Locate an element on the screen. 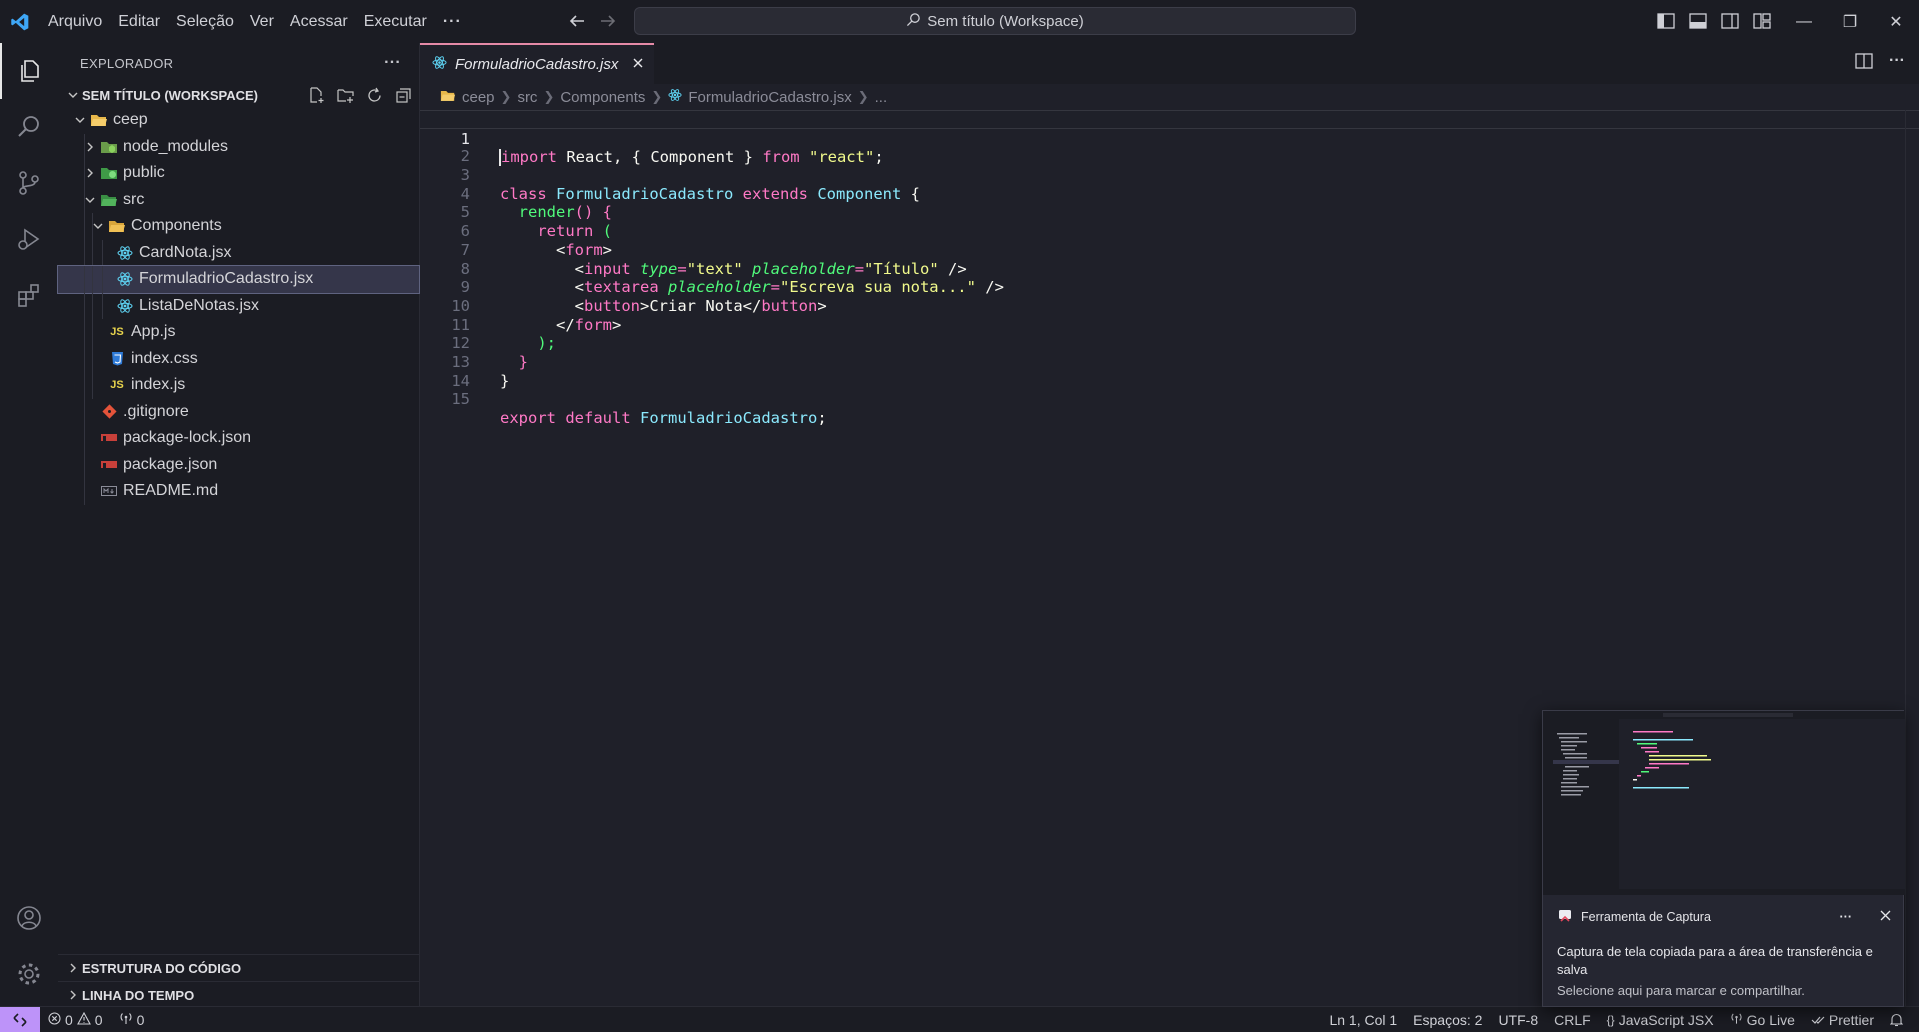 The image size is (1919, 1032). public-folder-icon is located at coordinates (109, 173).